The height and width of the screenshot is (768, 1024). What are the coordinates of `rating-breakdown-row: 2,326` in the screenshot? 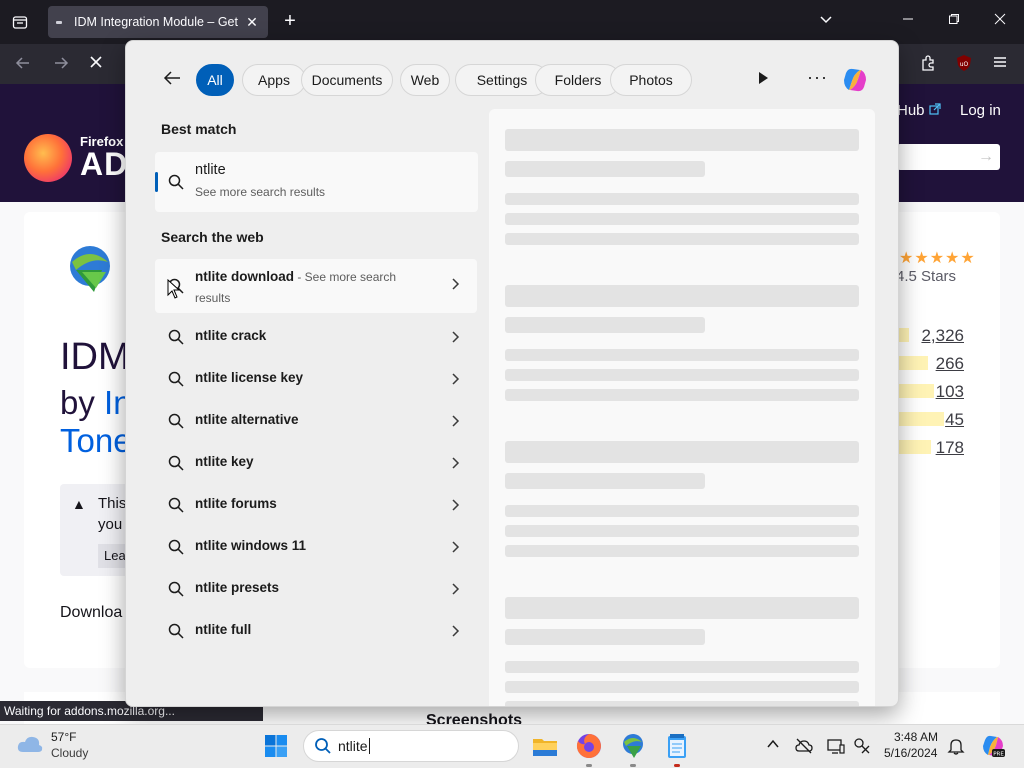 It's located at (948, 336).